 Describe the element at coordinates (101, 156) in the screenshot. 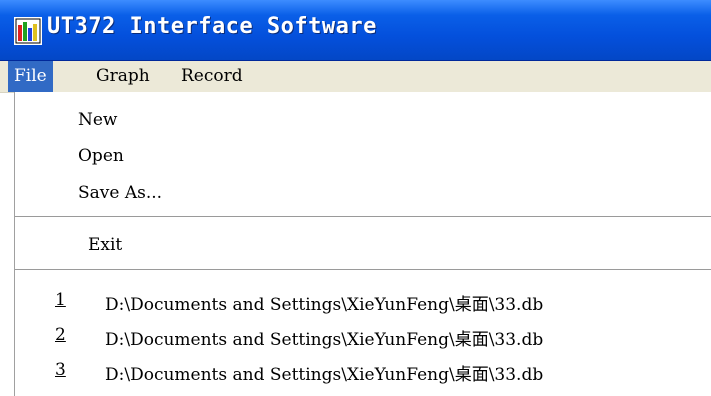

I see `menu-item-open: Open` at that location.